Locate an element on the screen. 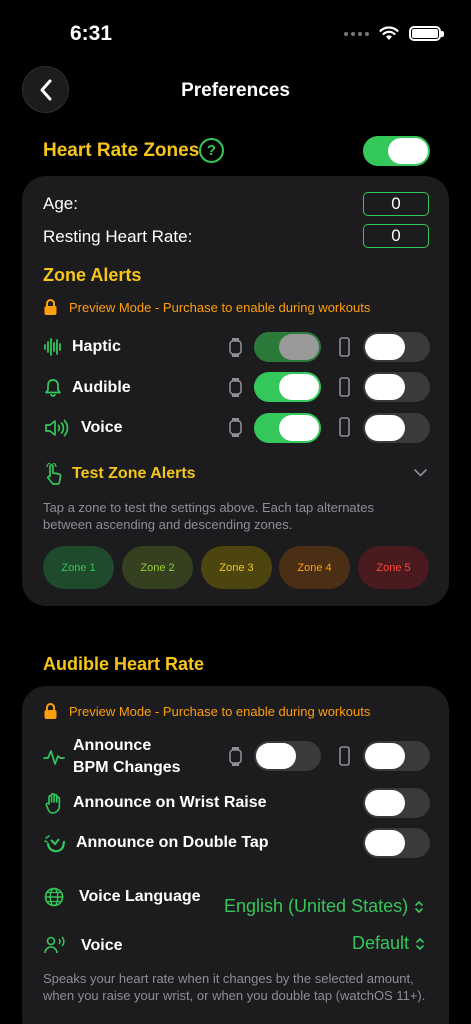 This screenshot has width=471, height=1024. announce-double-tap-label: Announce on Double Tap is located at coordinates (172, 842).